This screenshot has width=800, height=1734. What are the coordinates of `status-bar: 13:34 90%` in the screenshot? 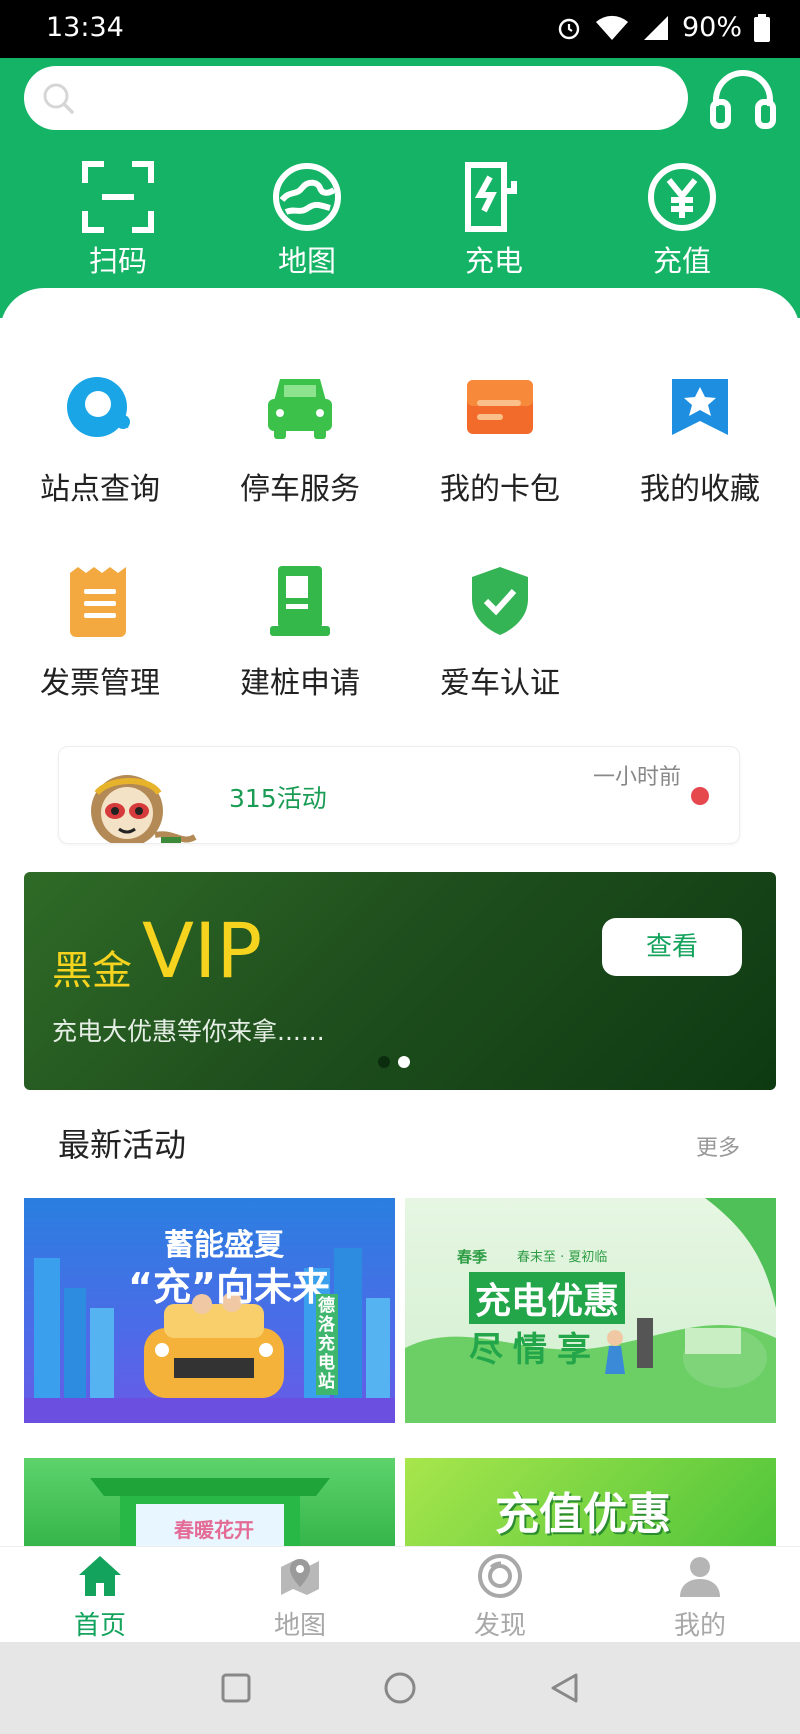 It's located at (400, 29).